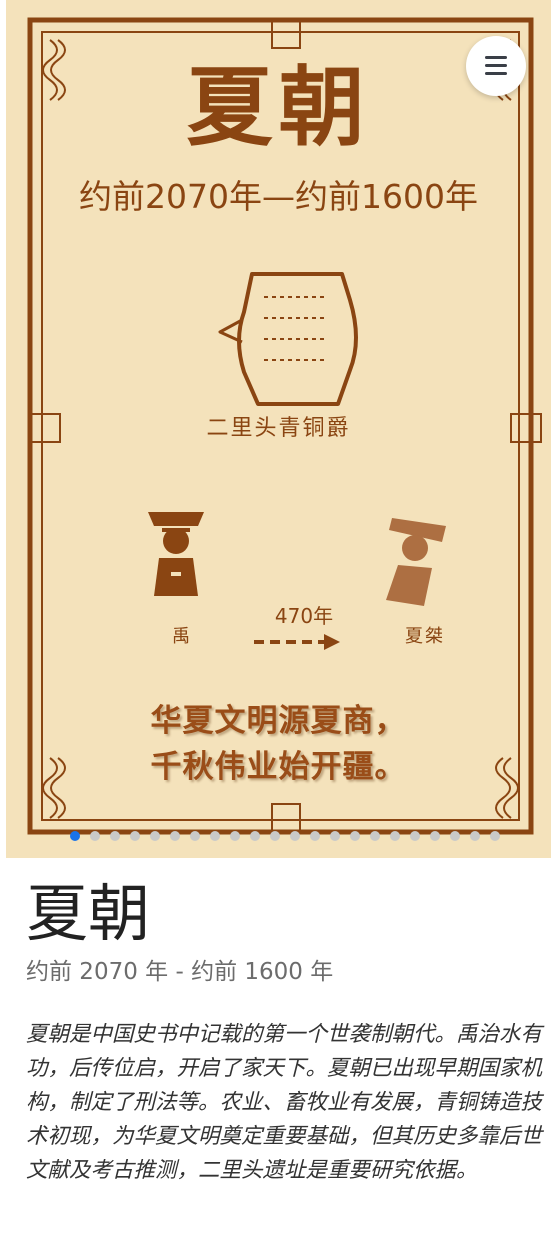  Describe the element at coordinates (278, 721) in the screenshot. I see `poem-line-1: 华夏文明源夏商，` at that location.